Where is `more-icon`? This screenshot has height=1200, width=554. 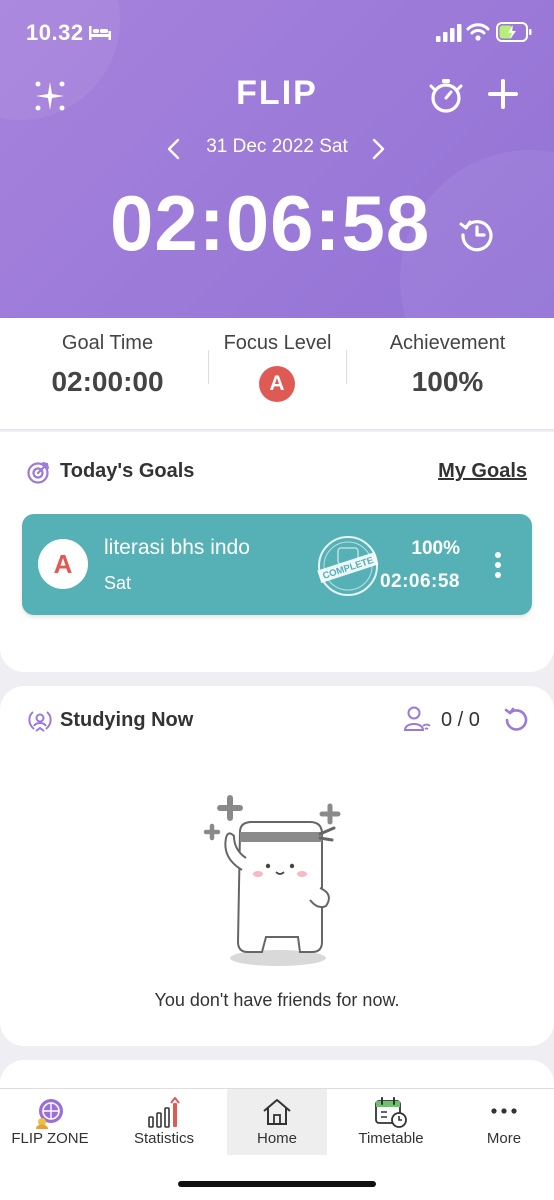 more-icon is located at coordinates (504, 1111).